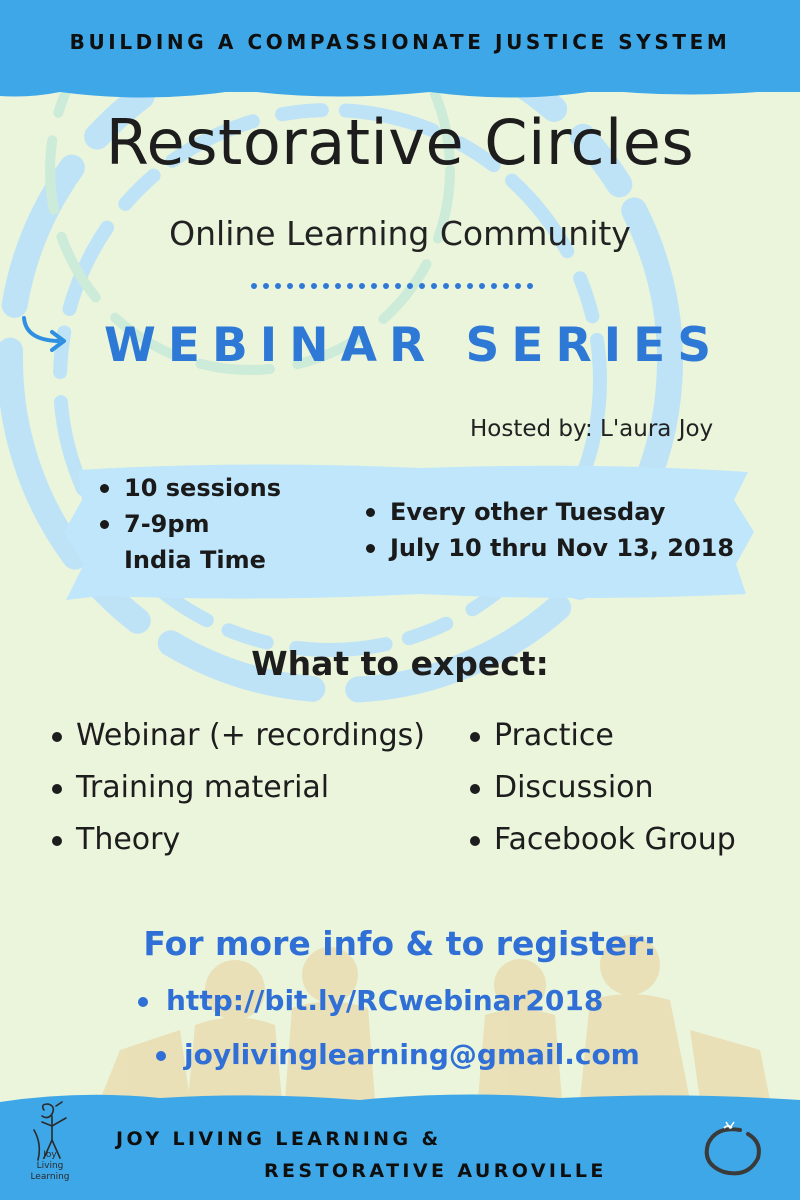  What do you see at coordinates (400, 88) in the screenshot?
I see `top-banner-brush-edge` at bounding box center [400, 88].